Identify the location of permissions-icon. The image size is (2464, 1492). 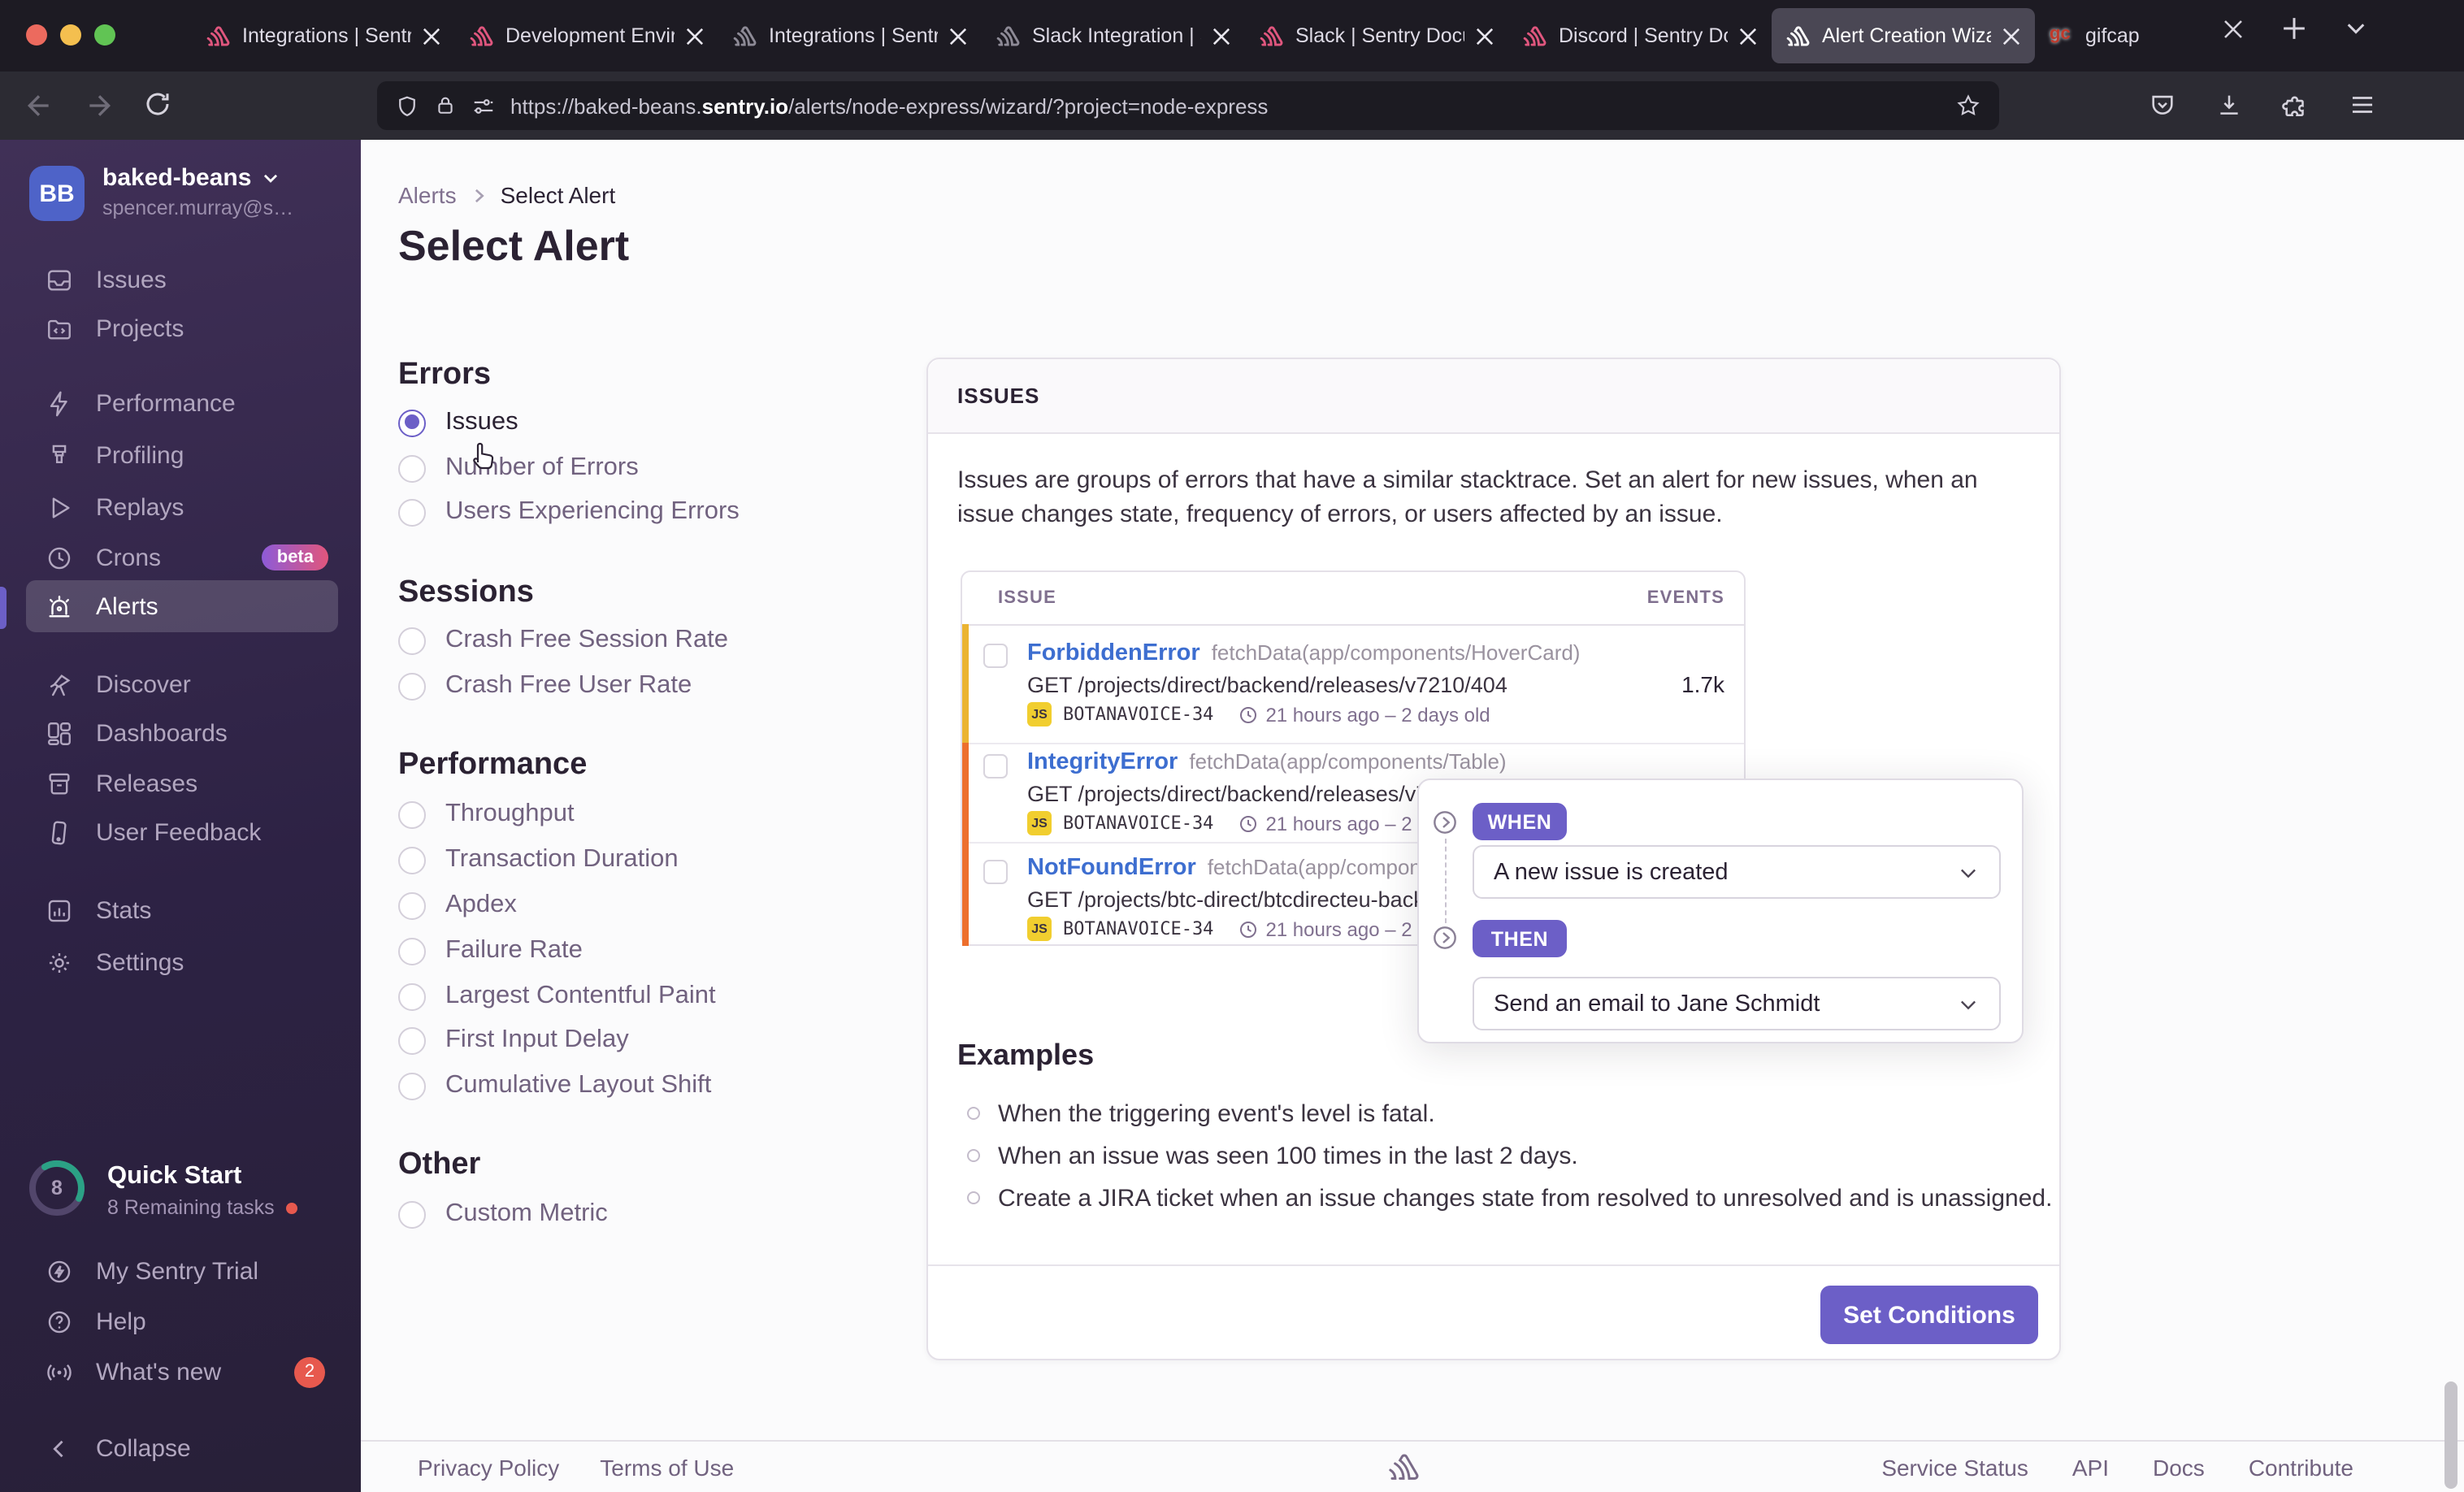
(483, 105).